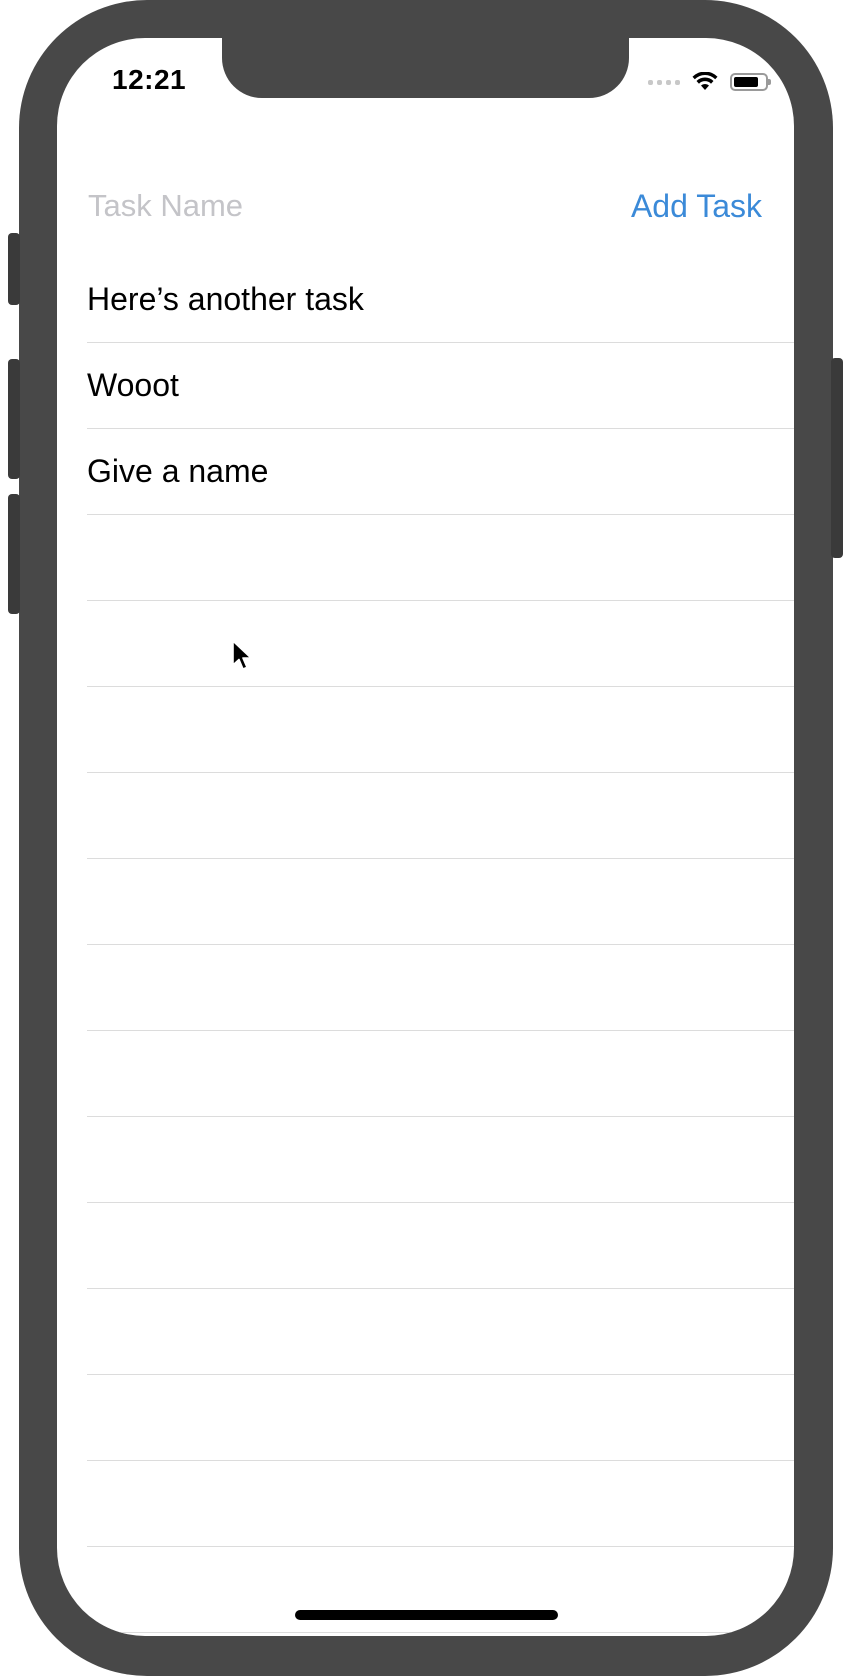  Describe the element at coordinates (664, 82) in the screenshot. I see `cellular-signal-icon` at that location.